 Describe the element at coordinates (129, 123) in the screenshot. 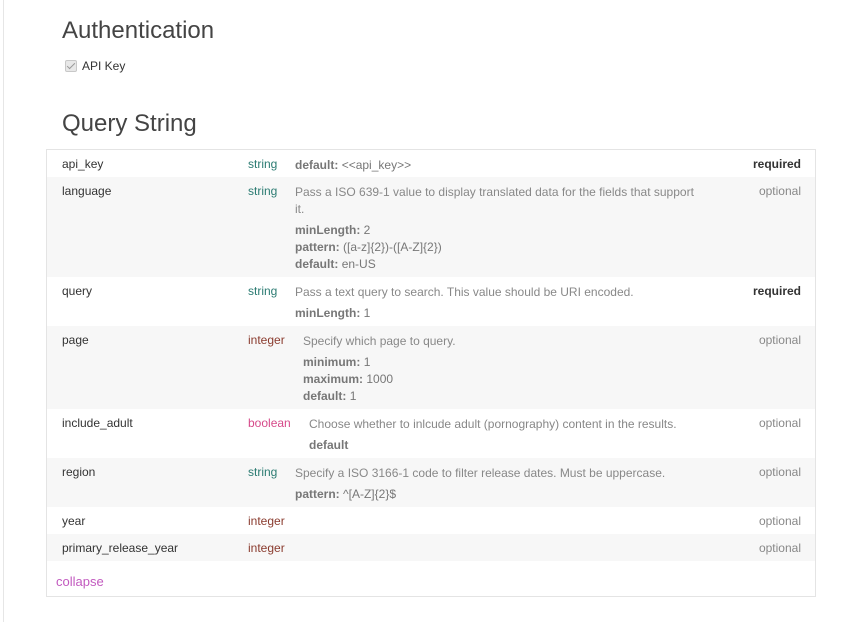

I see `query-string-heading: Query String` at that location.